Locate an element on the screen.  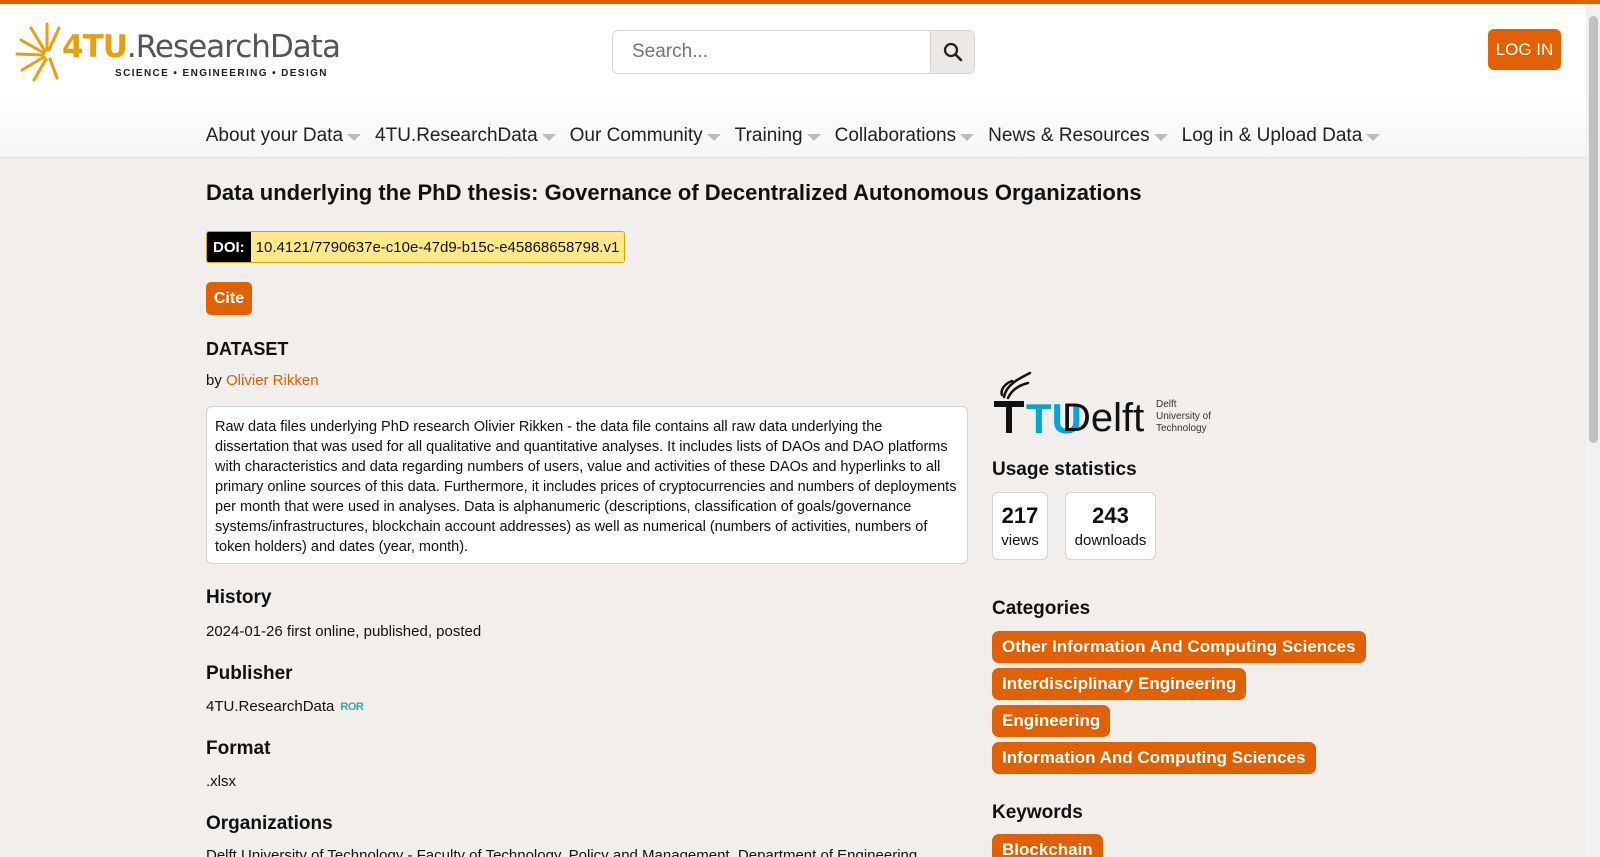
cite-button: Cite is located at coordinates (229, 298).